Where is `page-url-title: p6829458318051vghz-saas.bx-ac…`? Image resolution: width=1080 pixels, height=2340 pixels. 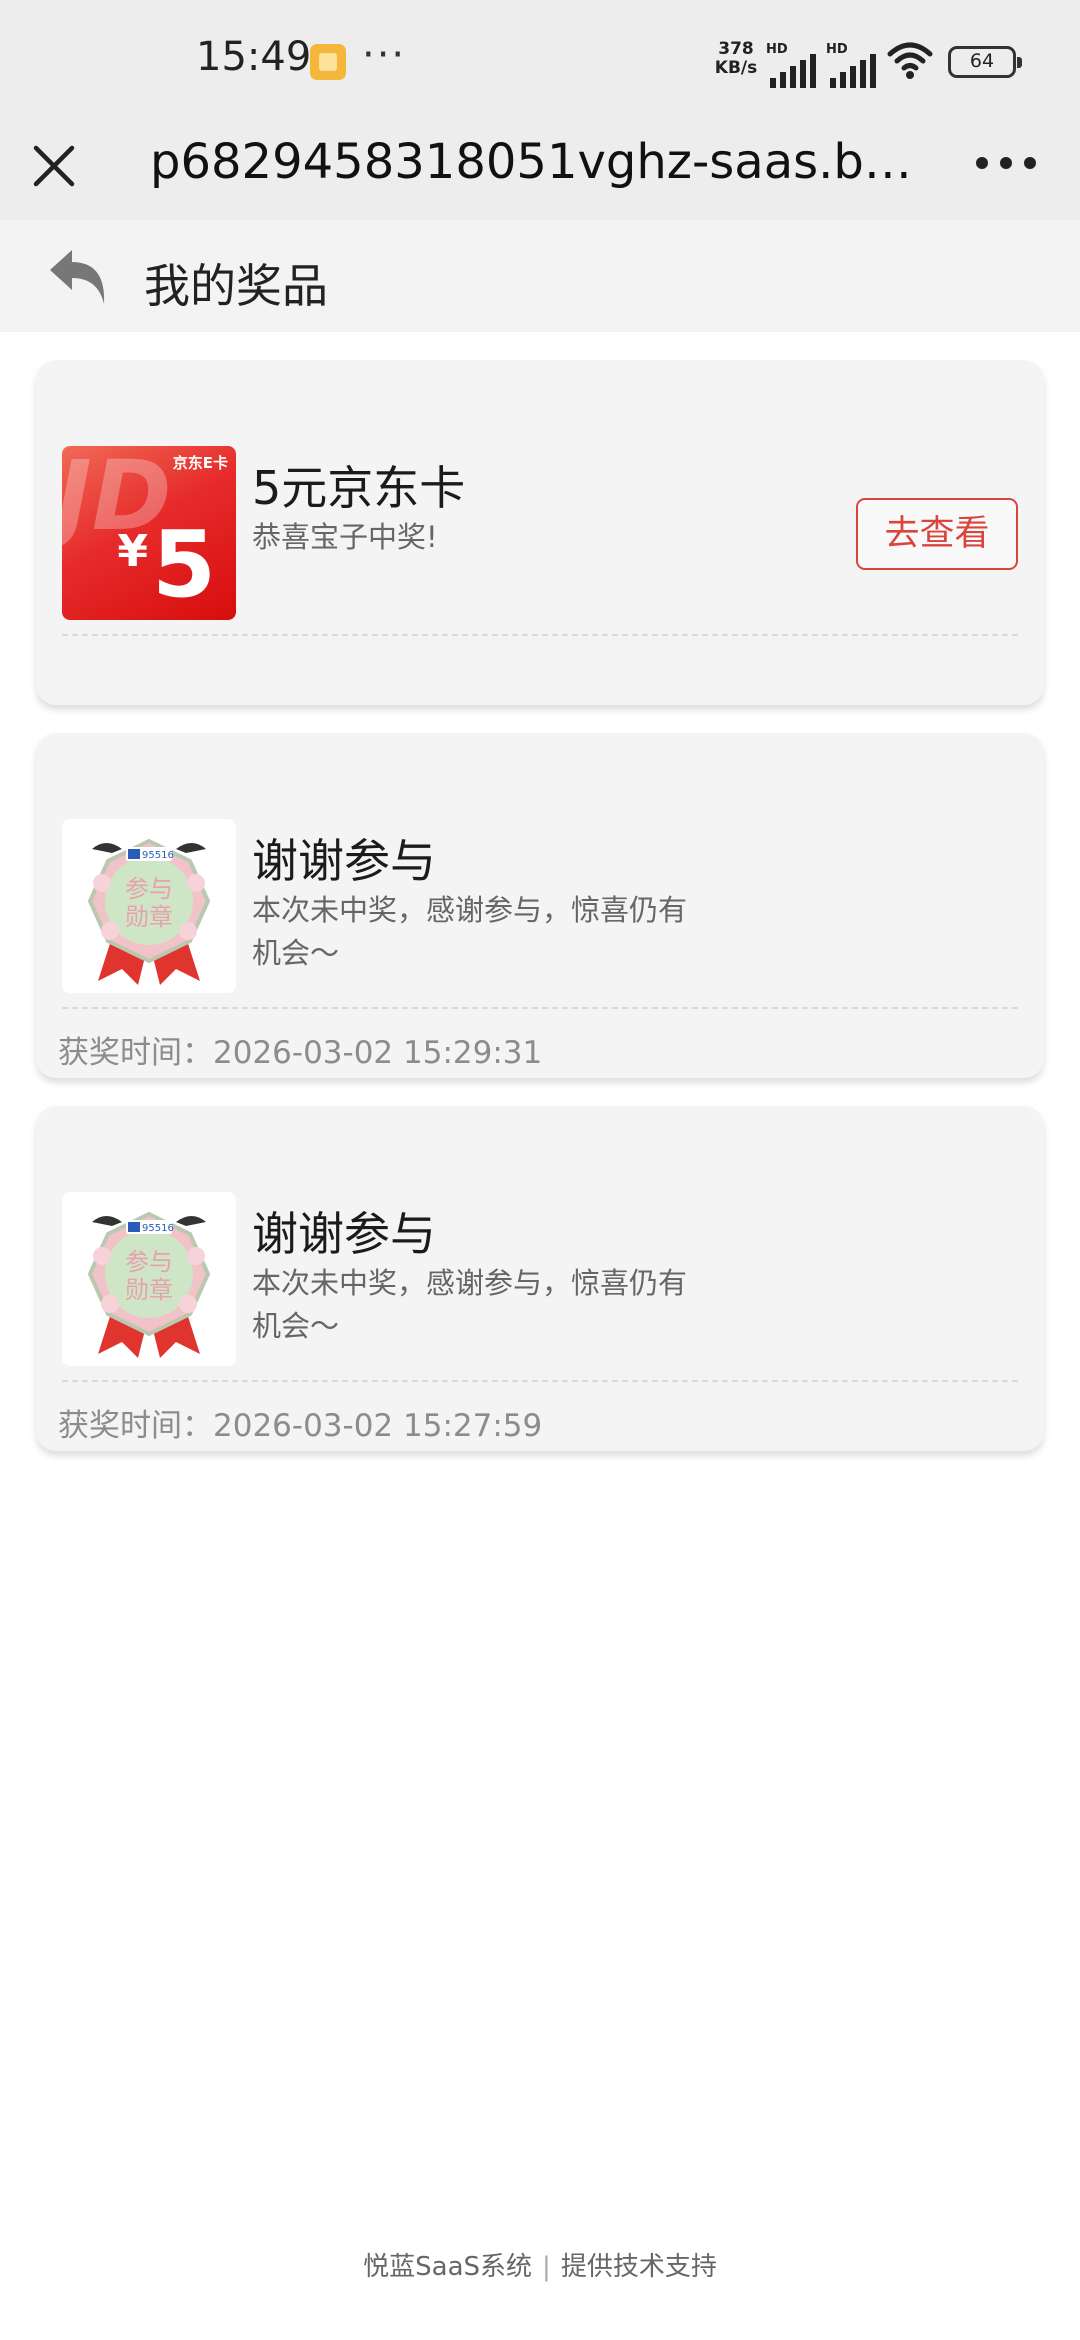
page-url-title: p6829458318051vghz-saas.bx-ac… is located at coordinates (535, 162).